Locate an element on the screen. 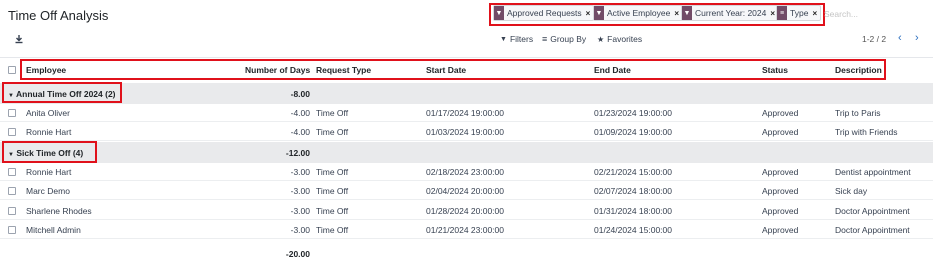 The width and height of the screenshot is (933, 266). facet-current-year: ▼ Current Year: 2024 × is located at coordinates (730, 13).